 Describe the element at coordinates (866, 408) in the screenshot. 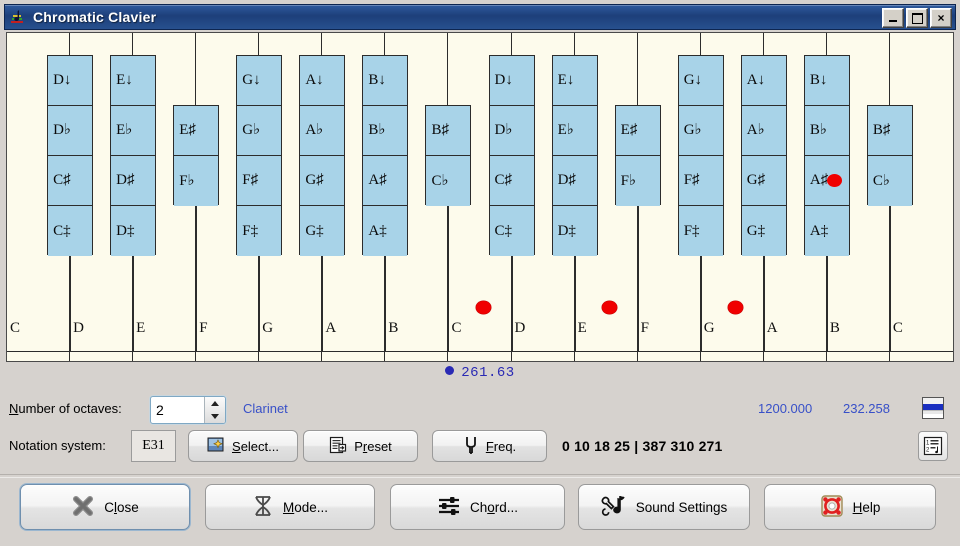

I see `cents-step-value: 232.258` at that location.